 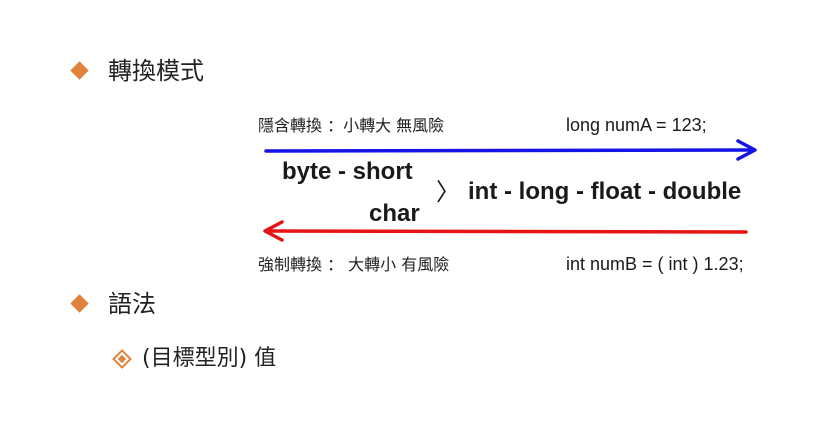 I want to click on syntax-cast-expression: (目標型別) 值, so click(x=209, y=358).